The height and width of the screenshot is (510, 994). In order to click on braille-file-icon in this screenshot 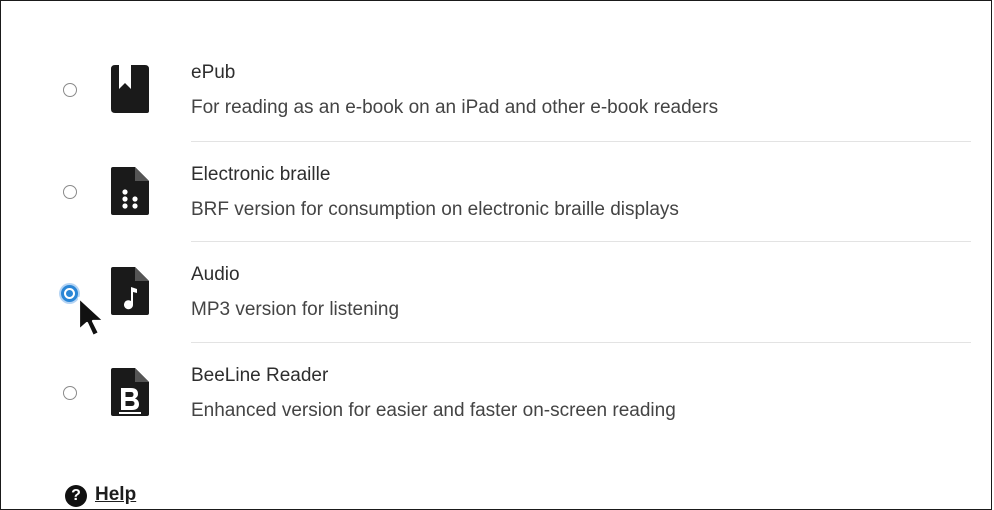, I will do `click(130, 191)`.